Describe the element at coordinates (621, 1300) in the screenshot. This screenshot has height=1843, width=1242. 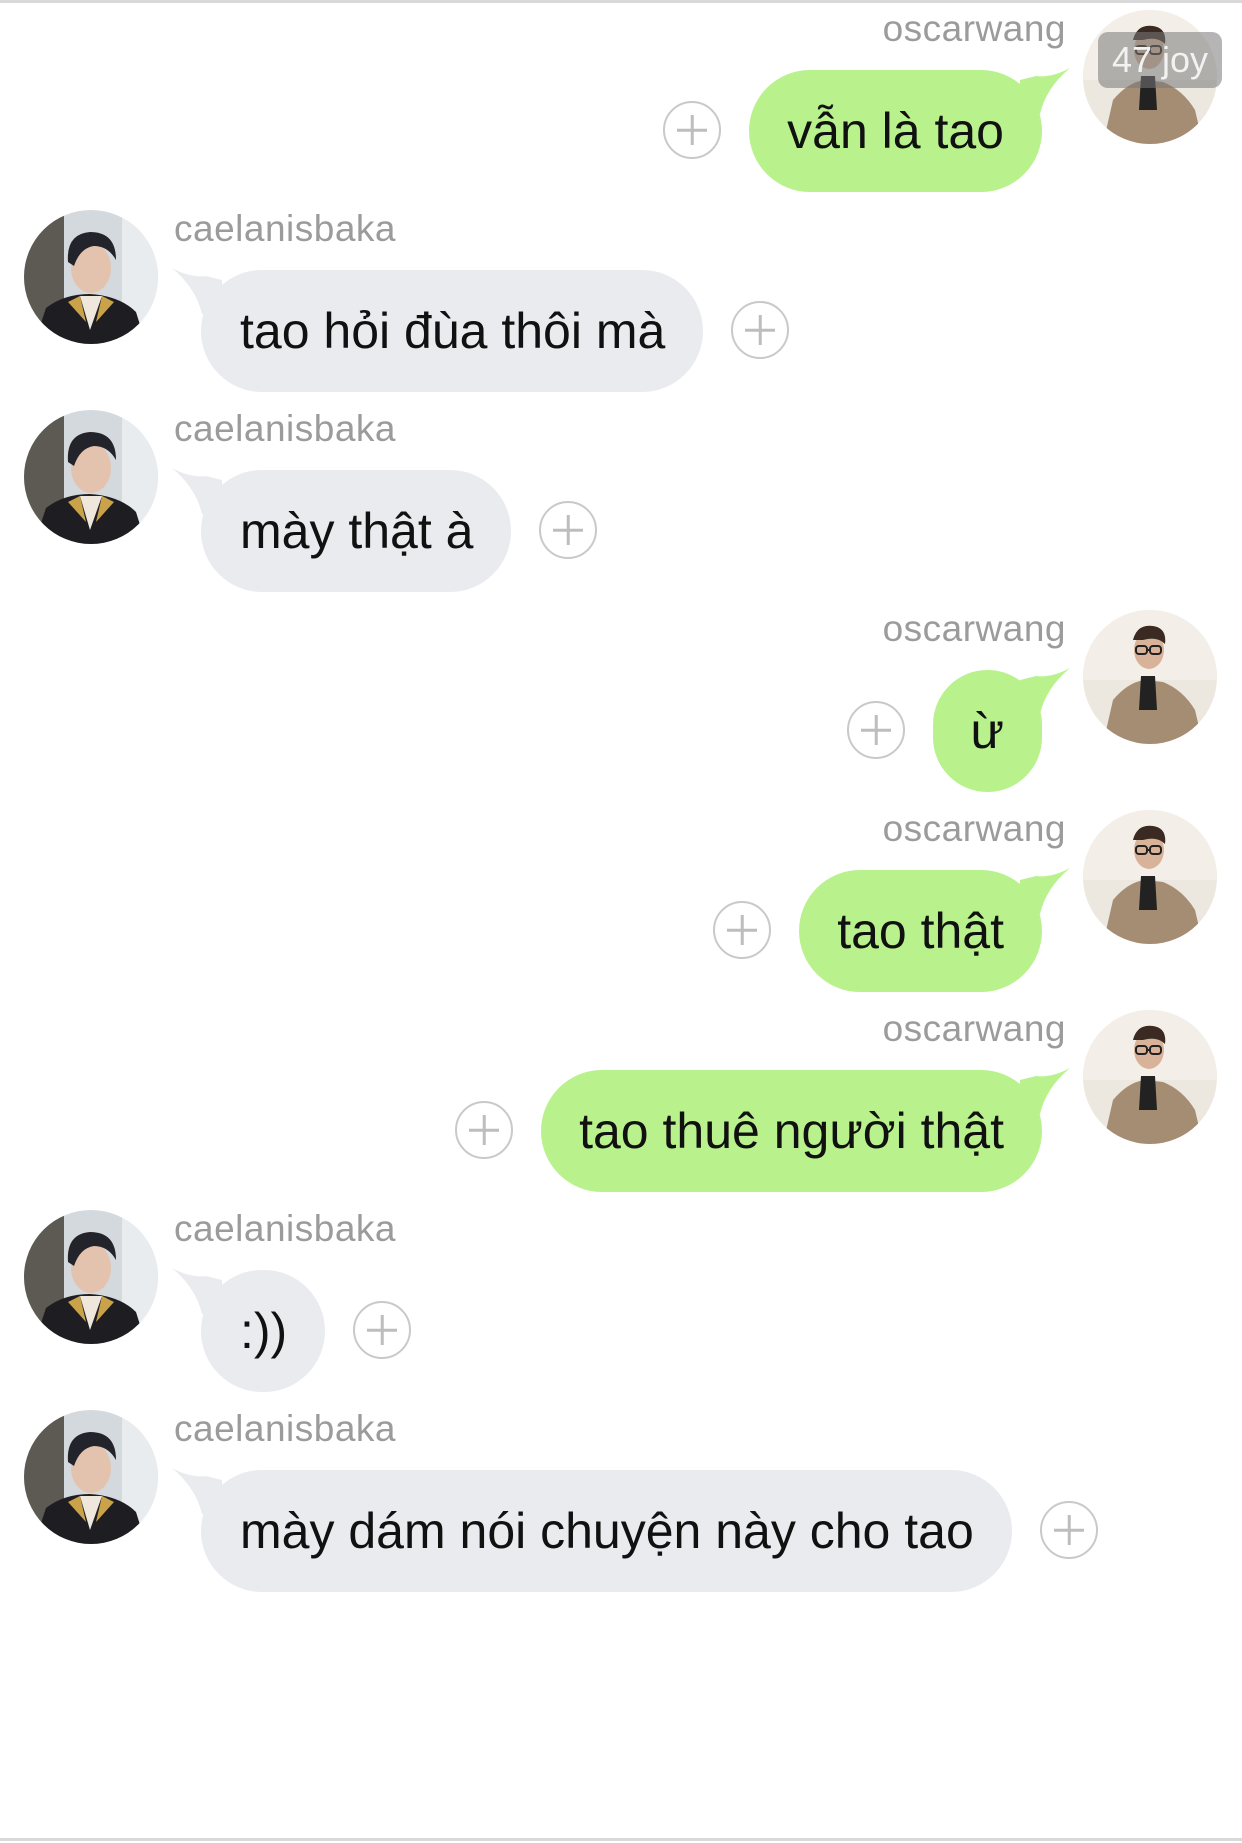
I see `message-row: caelanisbaka:))` at that location.